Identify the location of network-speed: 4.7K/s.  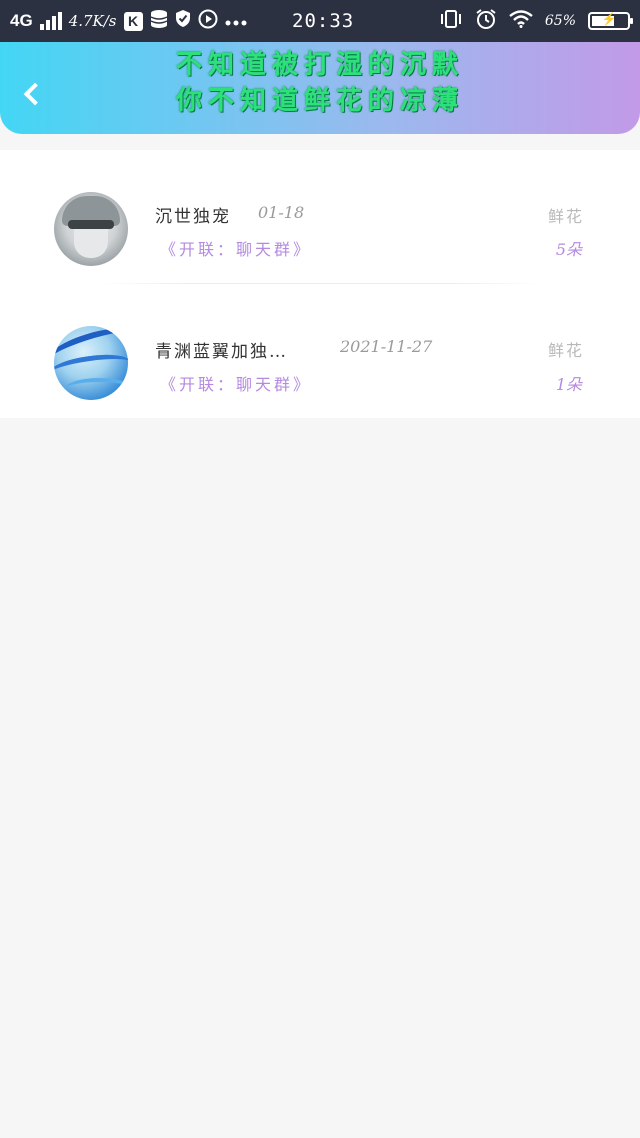
(92, 21).